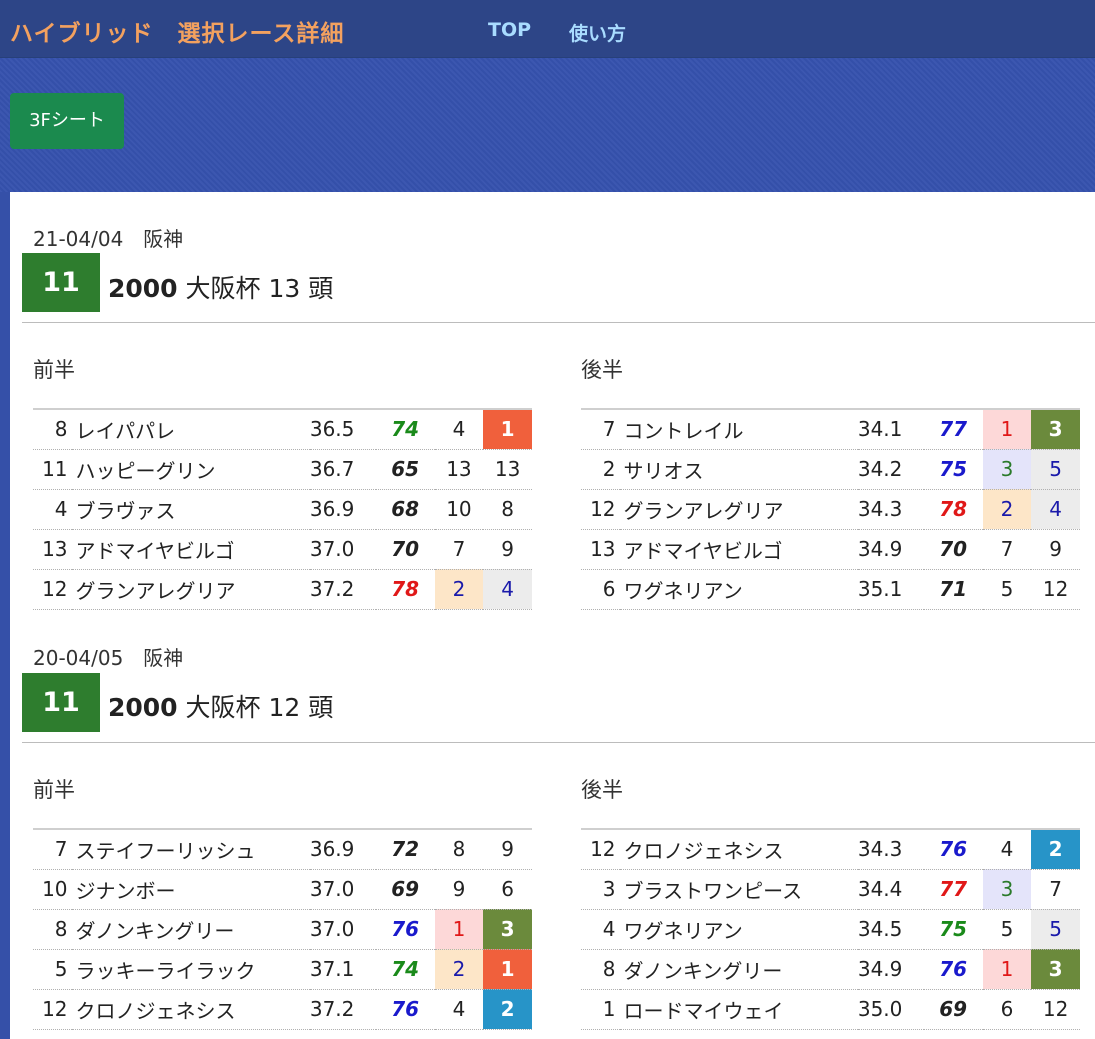  I want to click on horse-name: ブラヴァス, so click(190, 509).